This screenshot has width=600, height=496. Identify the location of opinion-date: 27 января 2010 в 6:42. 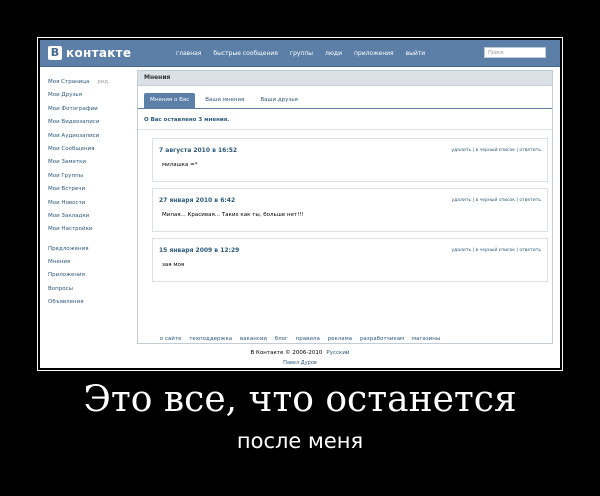
(197, 200).